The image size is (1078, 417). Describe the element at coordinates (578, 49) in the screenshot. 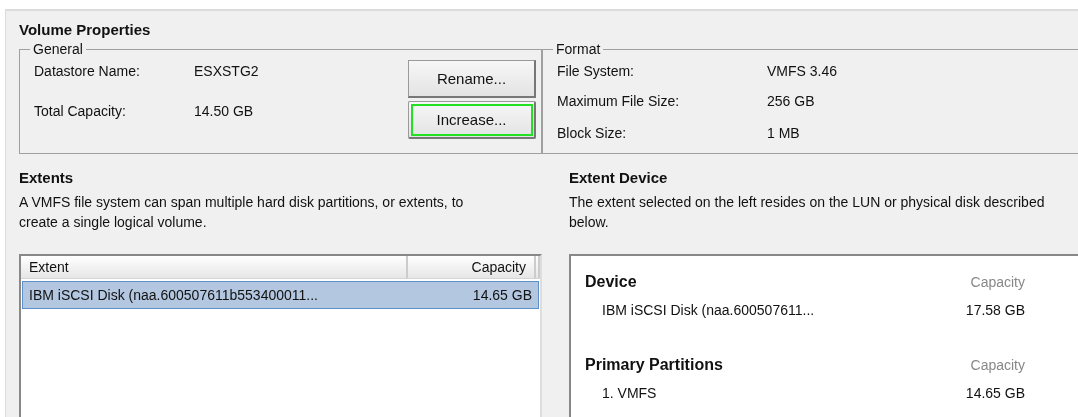

I see `group-legend: Format` at that location.